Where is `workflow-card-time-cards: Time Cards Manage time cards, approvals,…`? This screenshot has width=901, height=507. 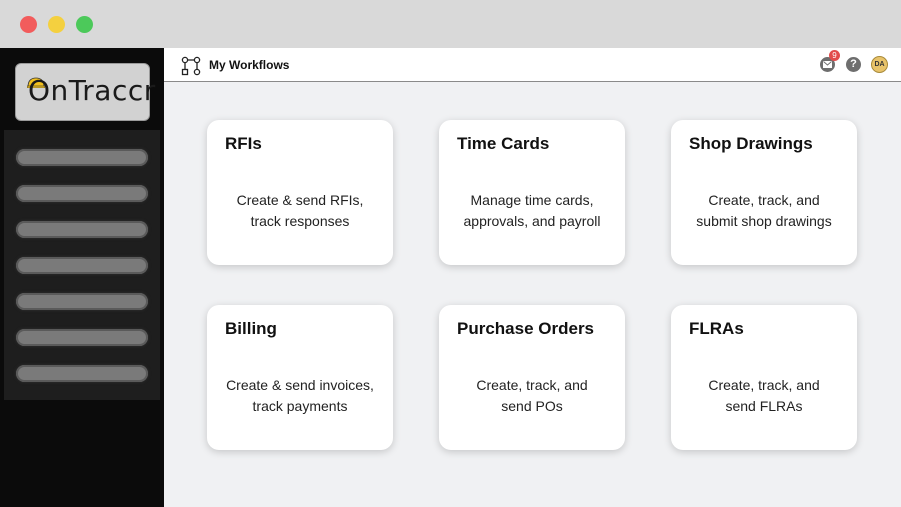 workflow-card-time-cards: Time Cards Manage time cards, approvals,… is located at coordinates (532, 192).